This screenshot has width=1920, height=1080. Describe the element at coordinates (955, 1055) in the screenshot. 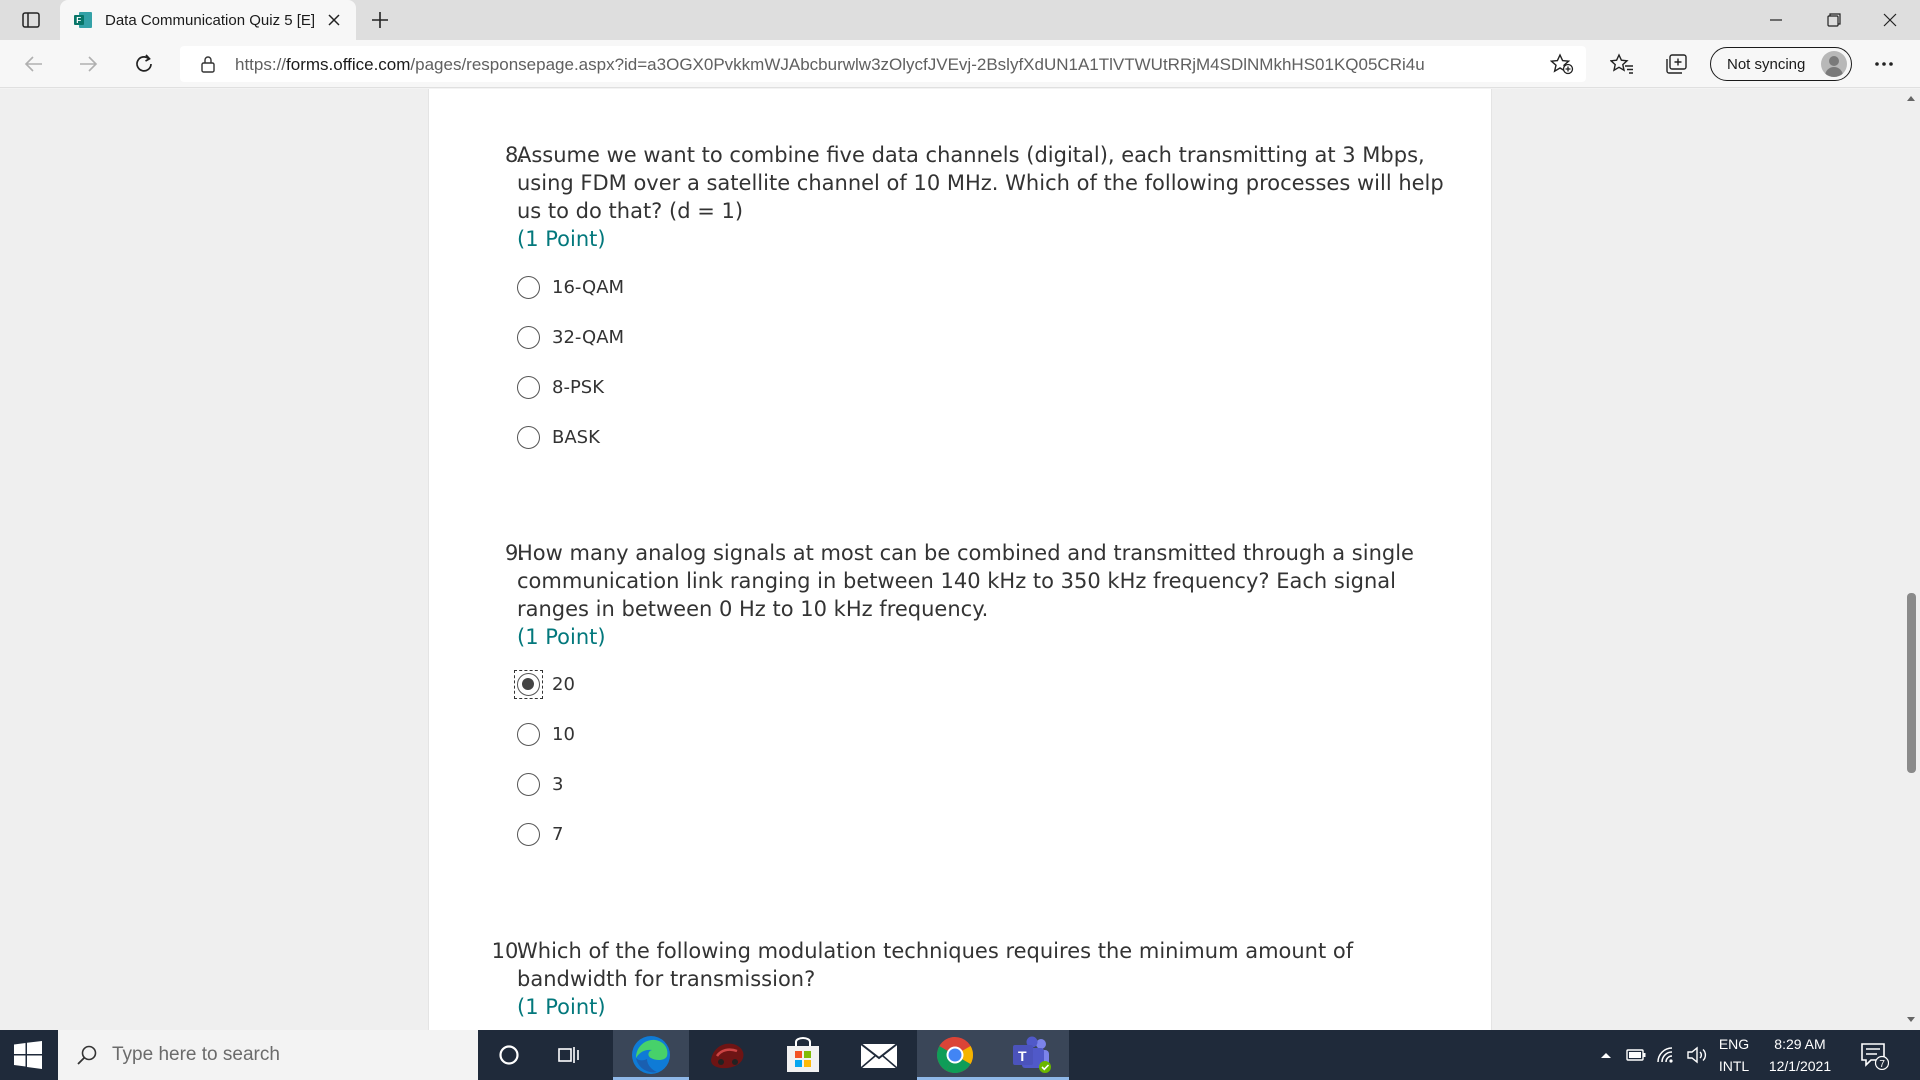

I see `chrome-icon` at that location.